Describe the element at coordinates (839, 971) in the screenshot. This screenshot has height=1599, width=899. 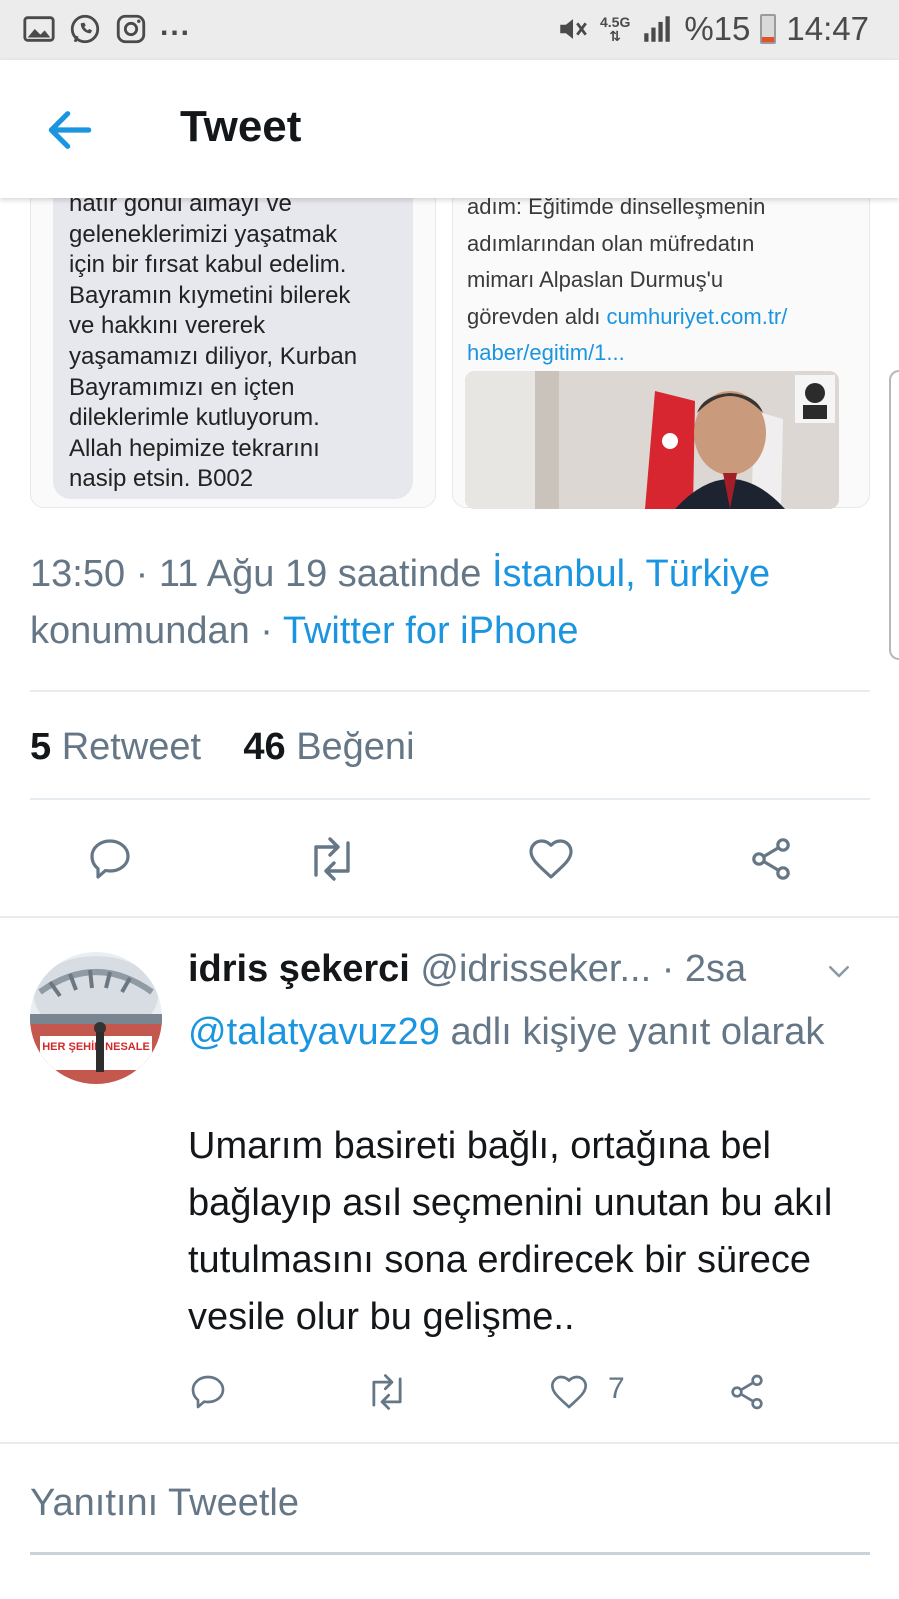
I see `chevron-down-icon` at that location.